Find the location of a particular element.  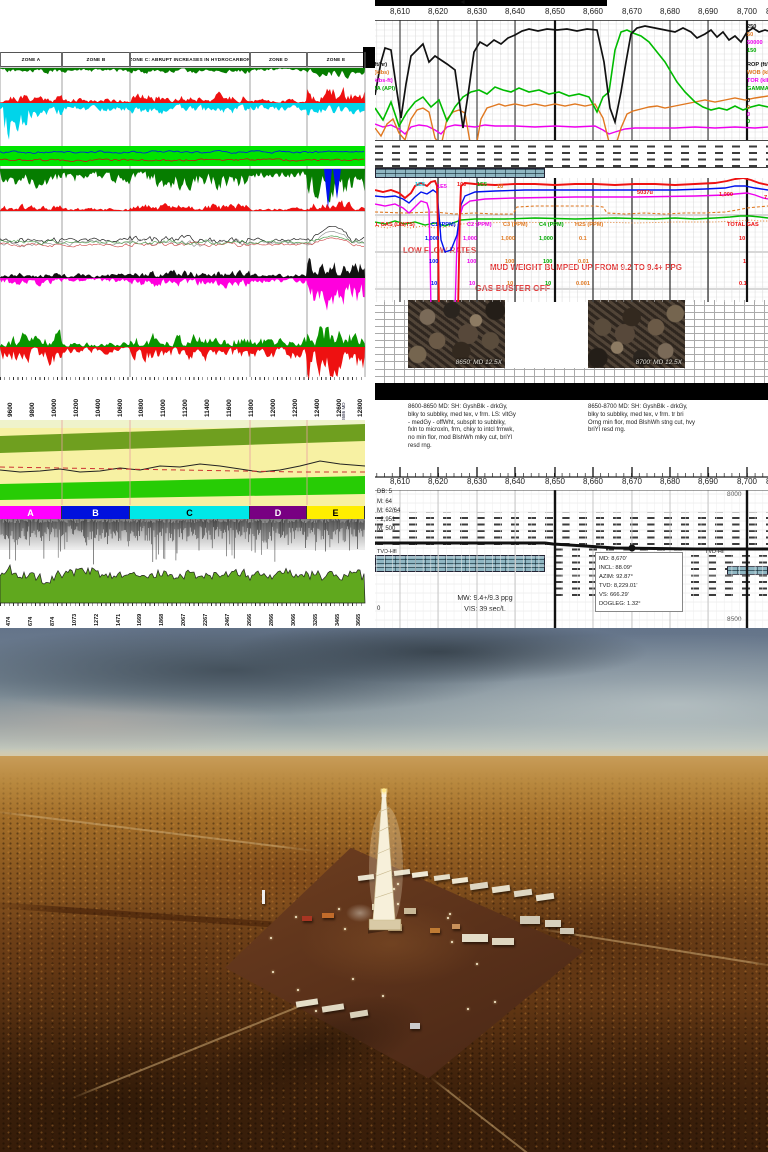

md-bottom-8,620: 8,620 is located at coordinates (438, 481).